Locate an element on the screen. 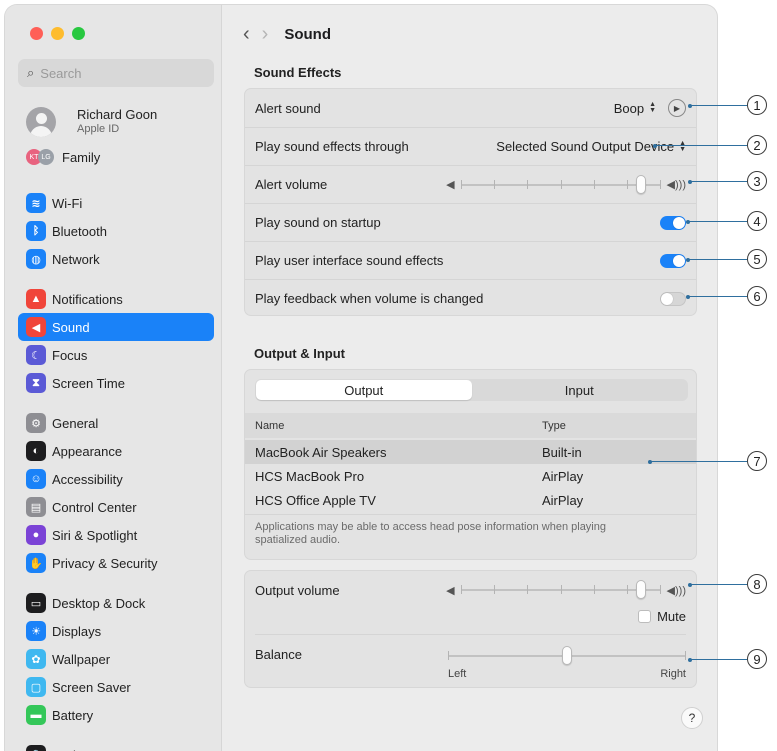 Image resolution: width=777 pixels, height=751 pixels. apple-id-account: Richard Goon Apple ID is located at coordinates (116, 122).